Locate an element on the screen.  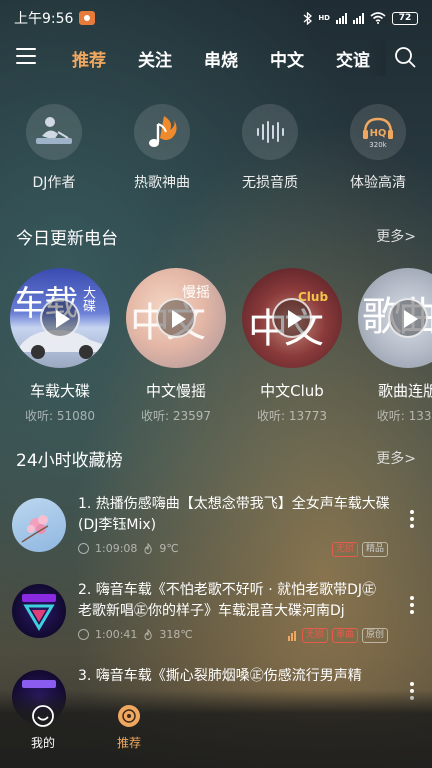
lossless-icon is located at coordinates (270, 132).